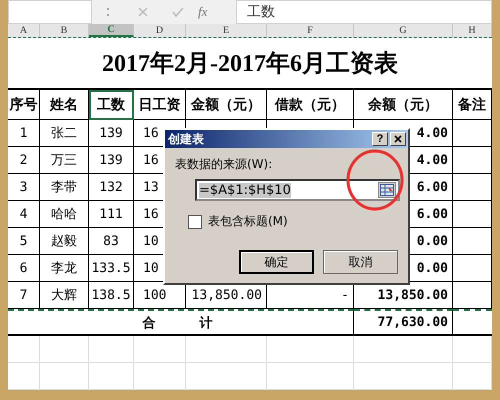 Image resolution: width=500 pixels, height=400 pixels. Describe the element at coordinates (24, 241) in the screenshot. I see `table-cell: 5` at that location.